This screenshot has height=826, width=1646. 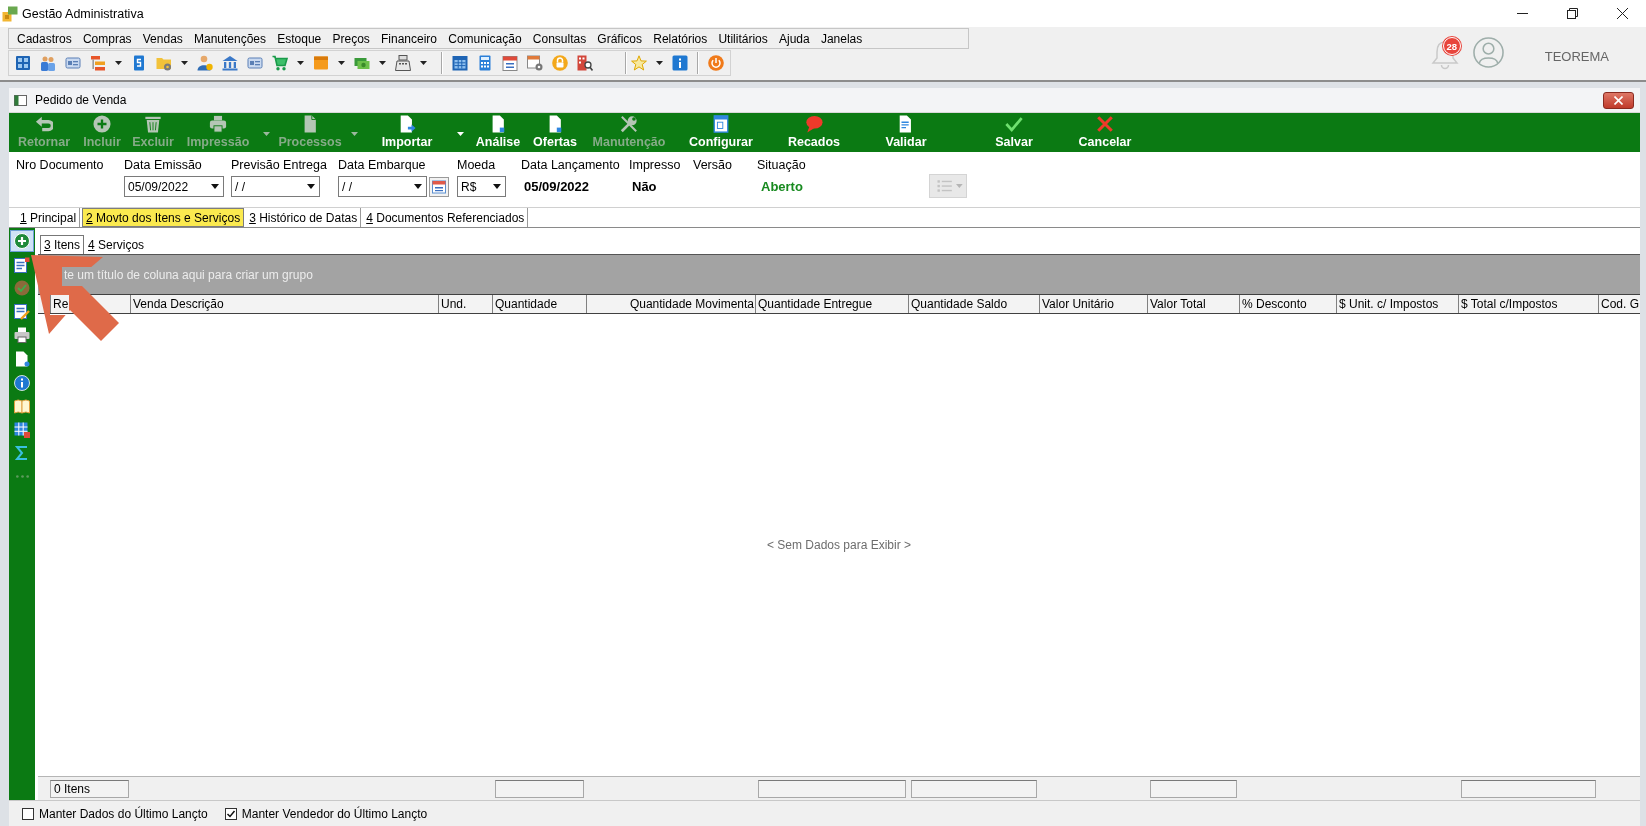 I want to click on menu-item: Preços, so click(x=351, y=38).